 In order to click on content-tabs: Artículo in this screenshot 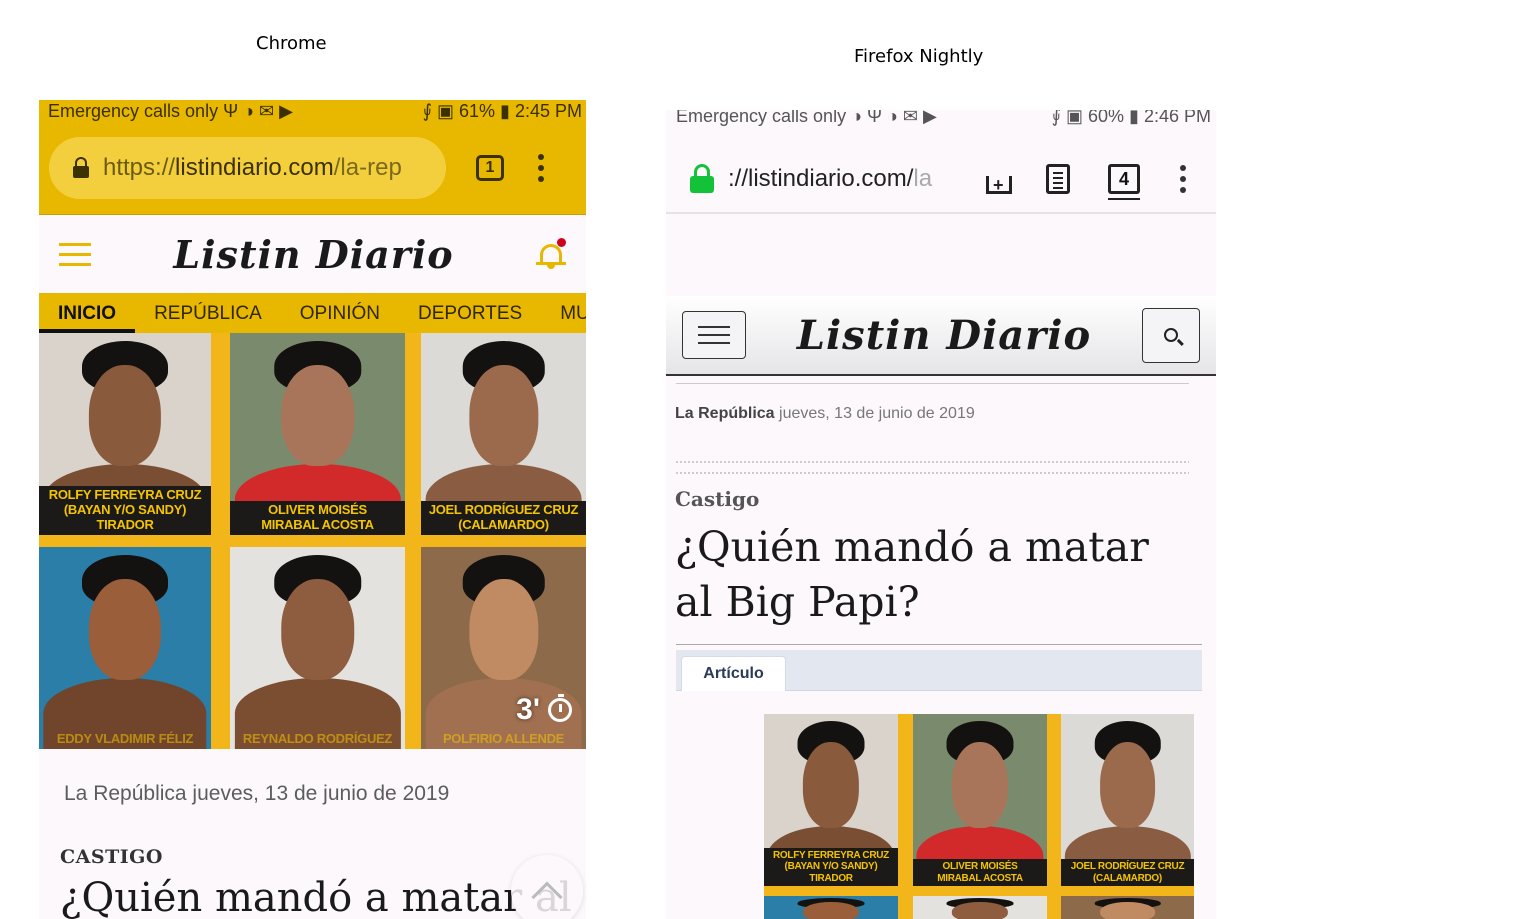, I will do `click(939, 670)`.